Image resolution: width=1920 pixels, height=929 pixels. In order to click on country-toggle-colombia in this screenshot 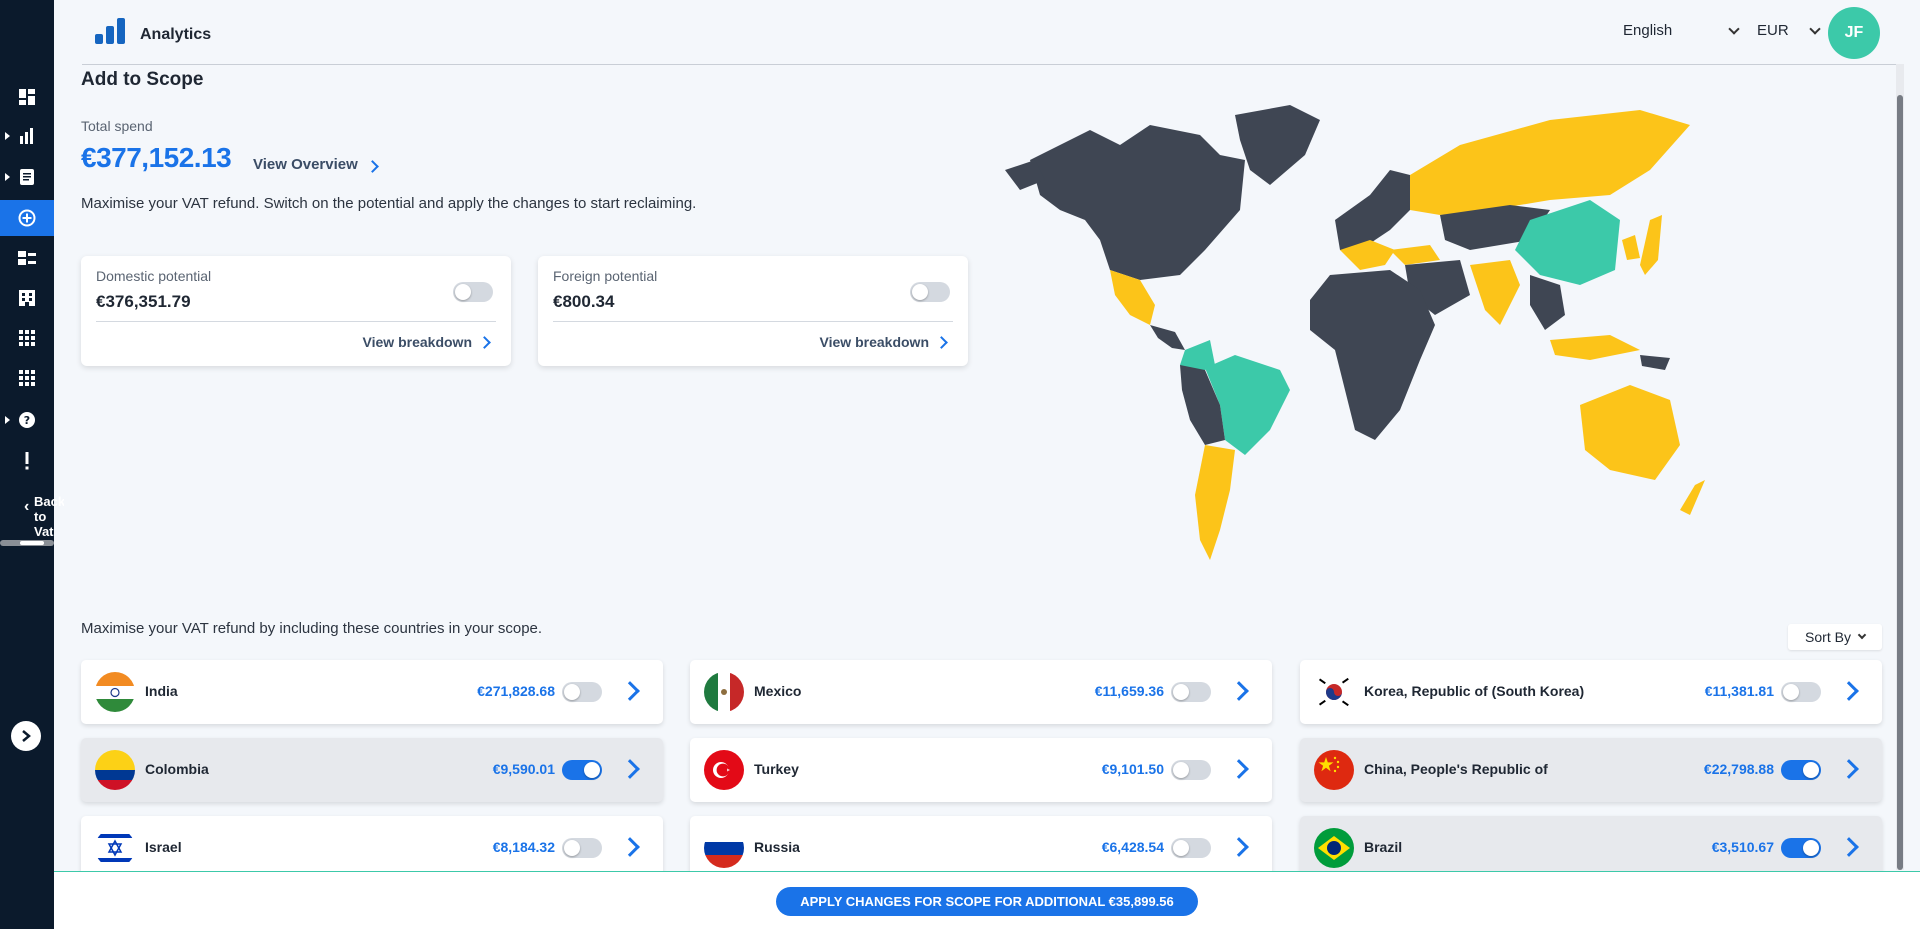, I will do `click(582, 770)`.